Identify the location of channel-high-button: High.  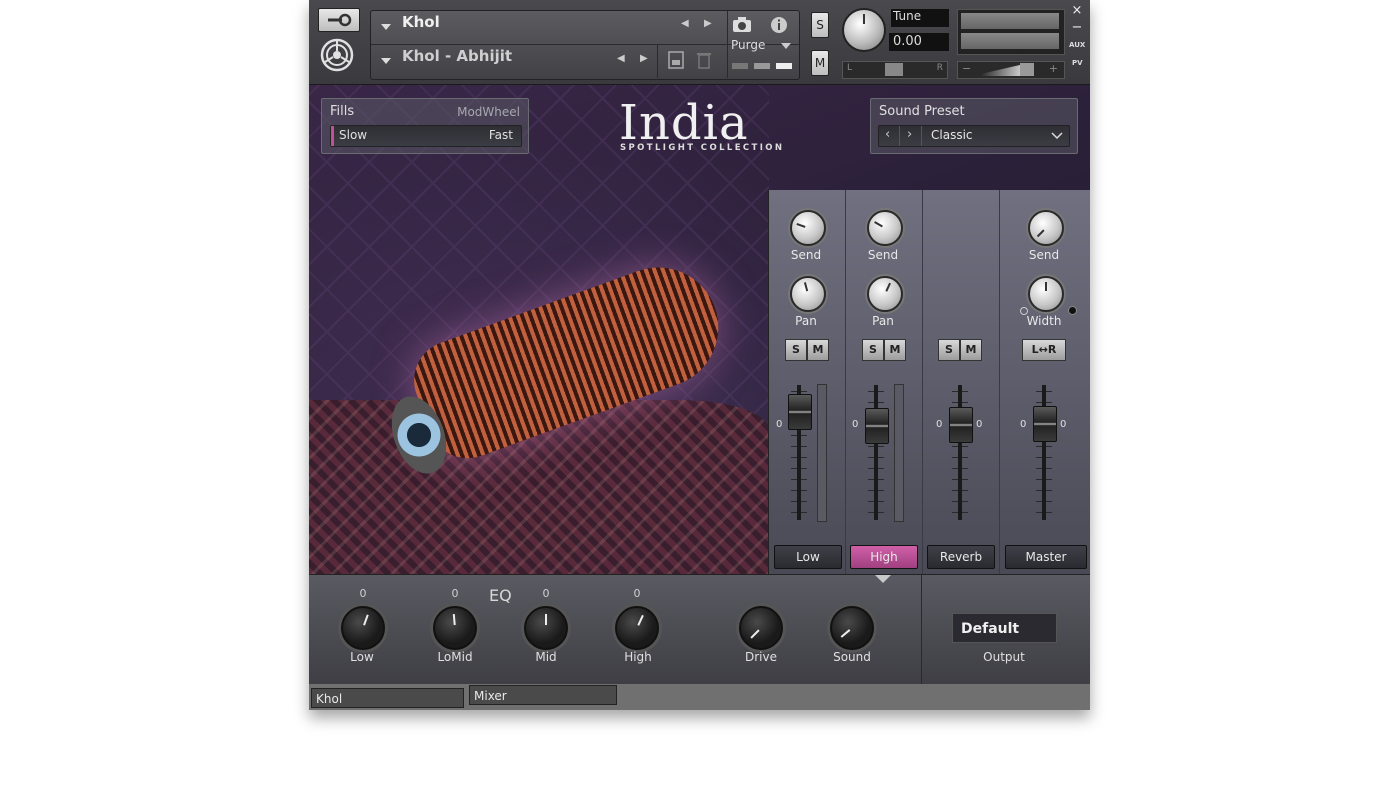
(884, 557).